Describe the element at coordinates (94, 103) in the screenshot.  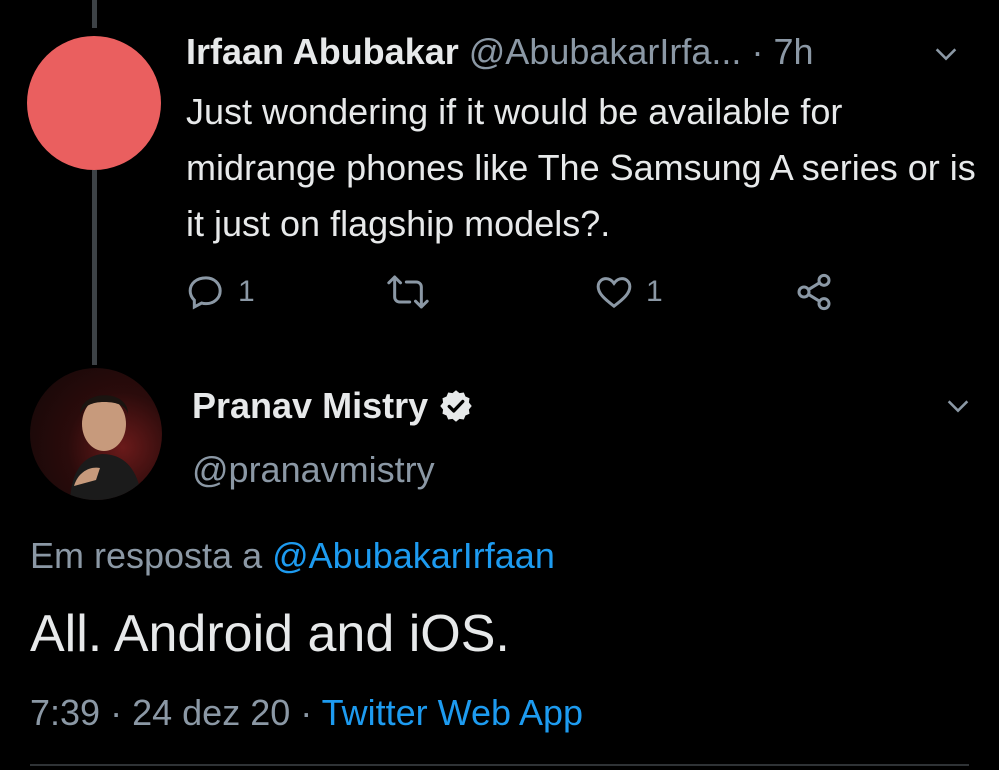
I see `avatar-irfaan` at that location.